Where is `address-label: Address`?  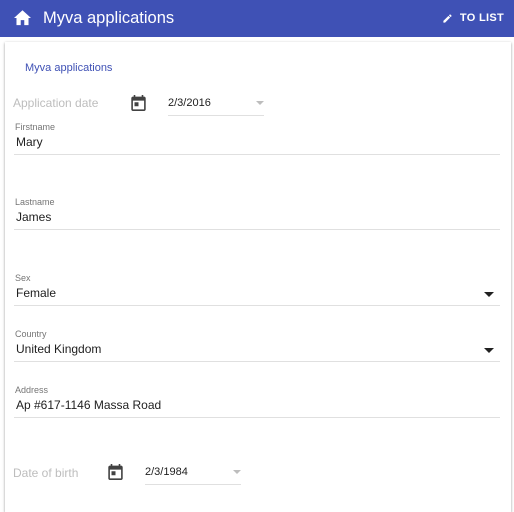 address-label: Address is located at coordinates (32, 390).